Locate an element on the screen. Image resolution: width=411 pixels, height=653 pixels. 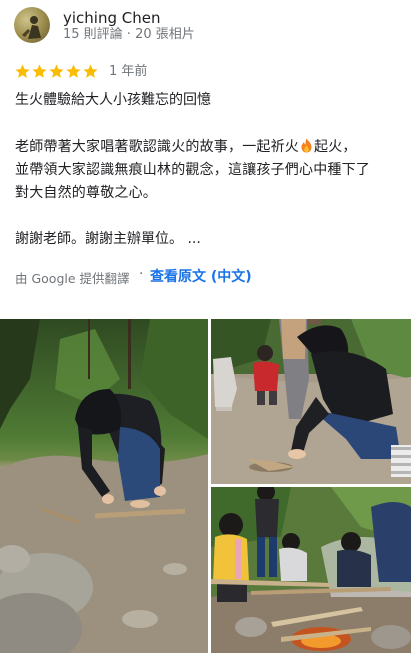
review-header: yiching Chen 15 則評論 · 20 張相片 is located at coordinates (209, 26).